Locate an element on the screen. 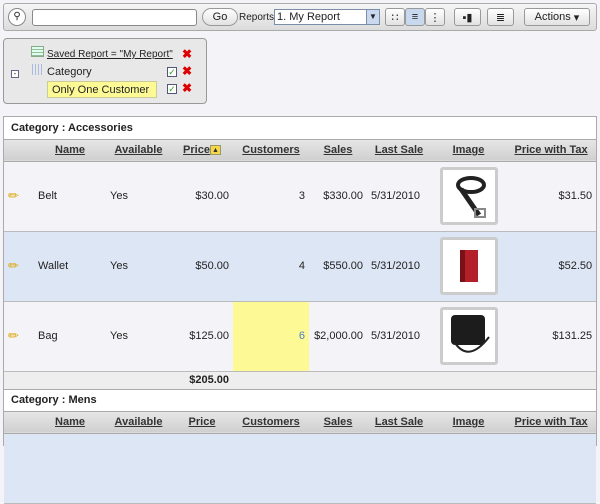 The width and height of the screenshot is (600, 504). total-price: $205.00 is located at coordinates (202, 380).